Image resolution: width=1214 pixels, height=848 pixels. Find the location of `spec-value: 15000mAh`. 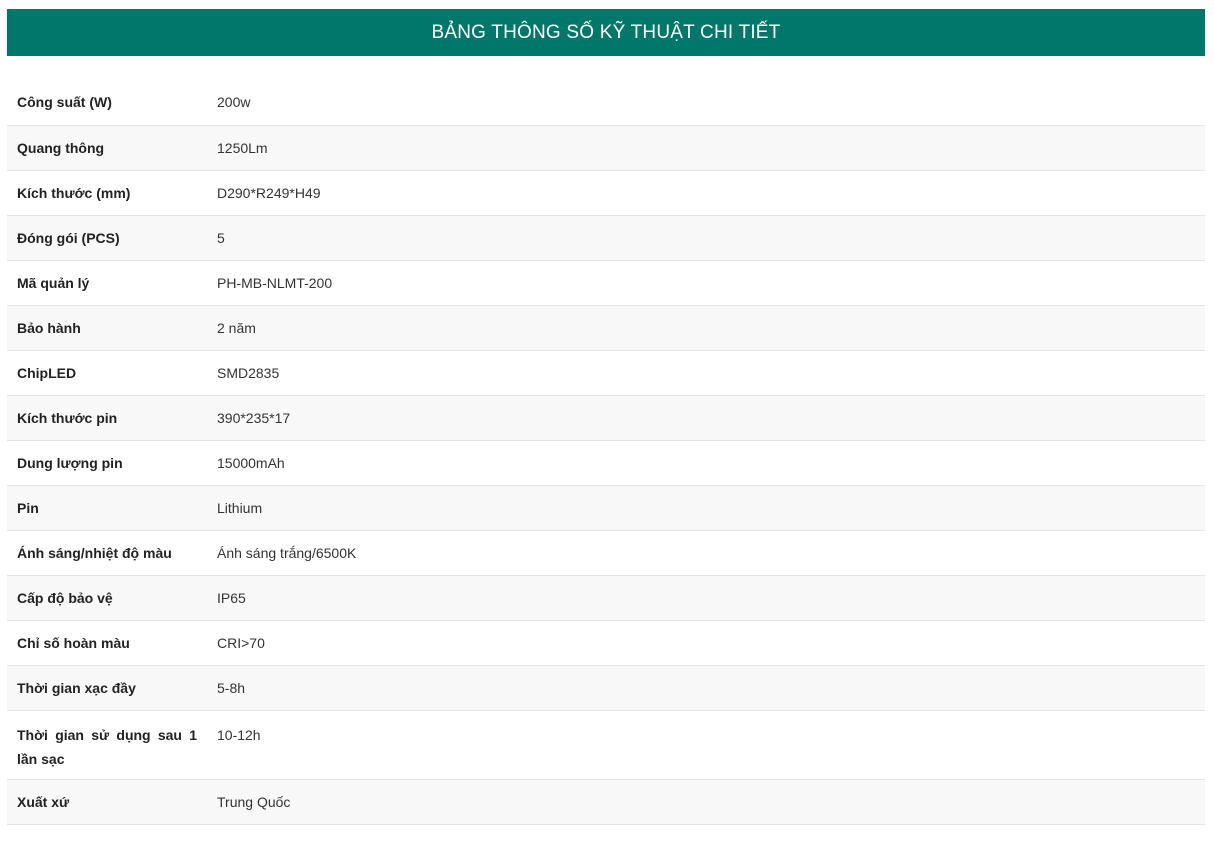

spec-value: 15000mAh is located at coordinates (251, 462).